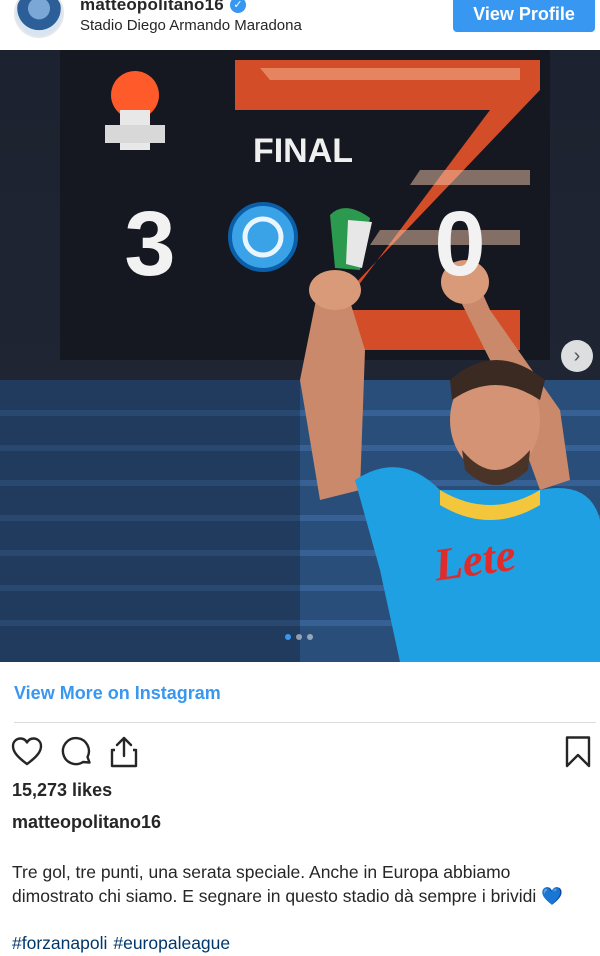 The height and width of the screenshot is (956, 600). Describe the element at coordinates (191, 25) in the screenshot. I see `location: Stadio Diego Armando Maradona` at that location.